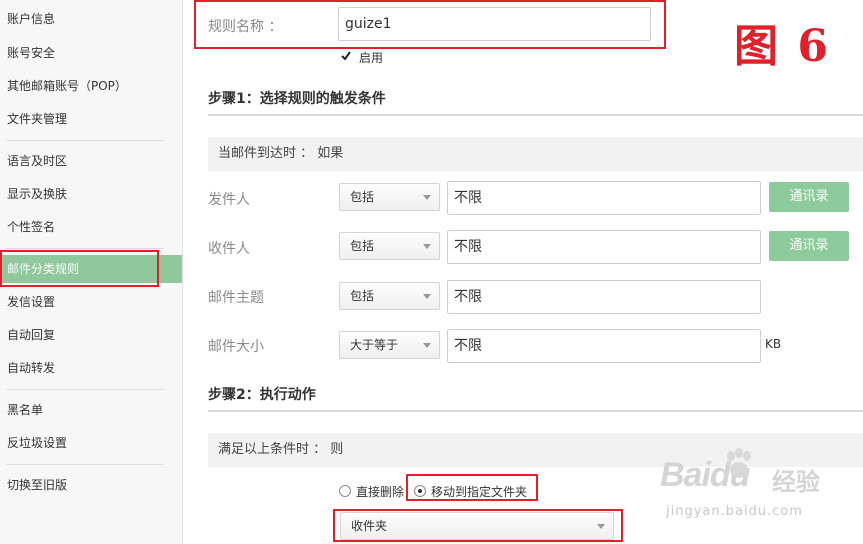  What do you see at coordinates (362, 246) in the screenshot?
I see `recipient-op-value: 包括` at bounding box center [362, 246].